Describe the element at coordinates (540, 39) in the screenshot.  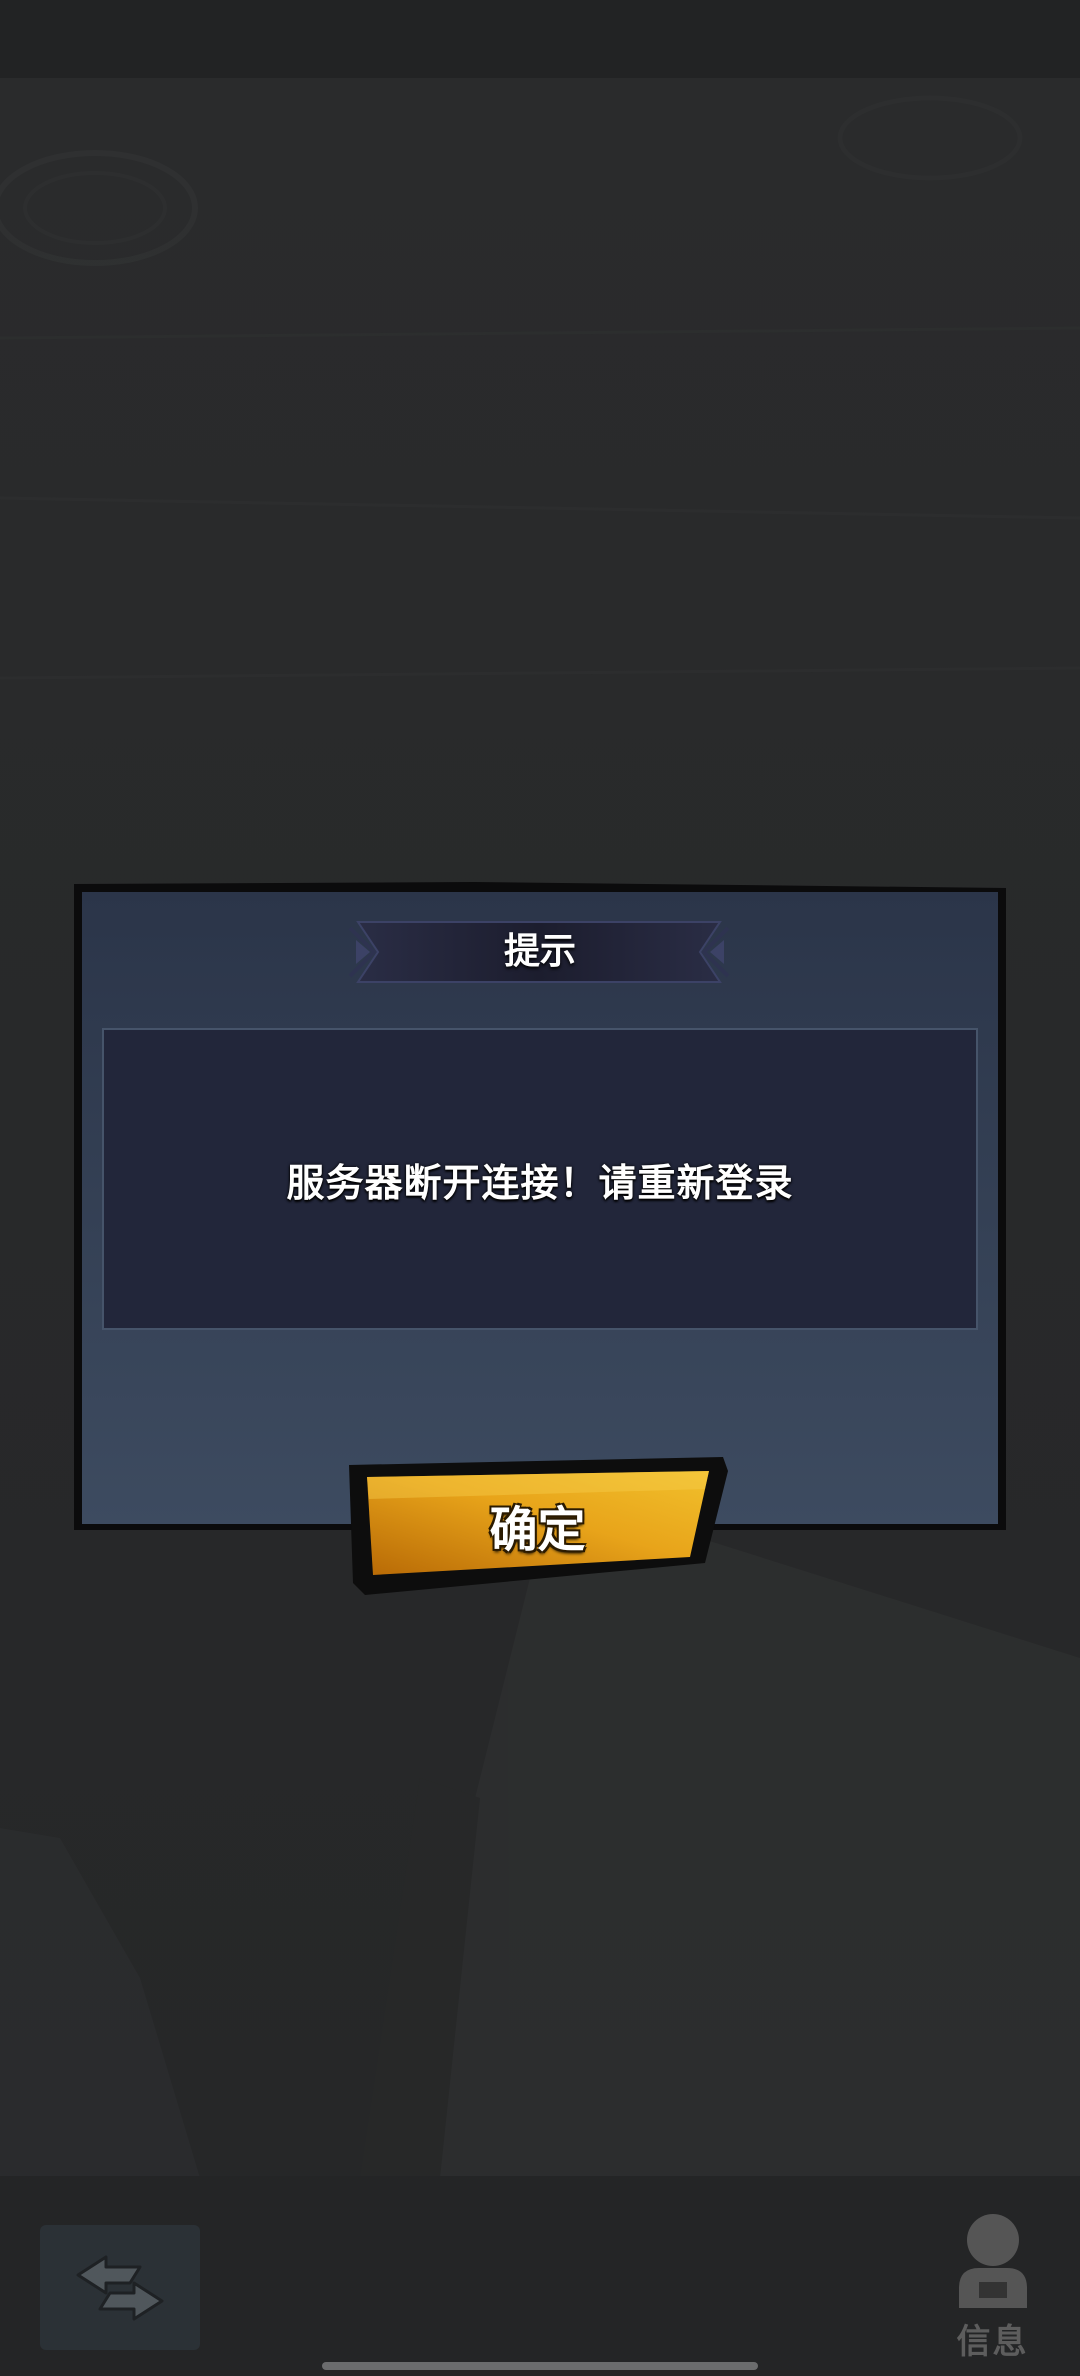
I see `status-bar` at that location.